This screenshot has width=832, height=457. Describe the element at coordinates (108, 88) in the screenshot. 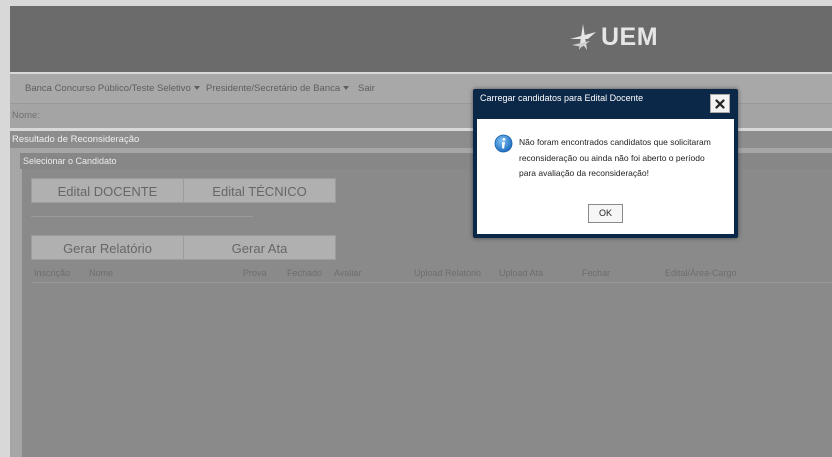

I see `menu-banca-concurso-label: Banca Concurso Público/Teste Seletivo` at that location.